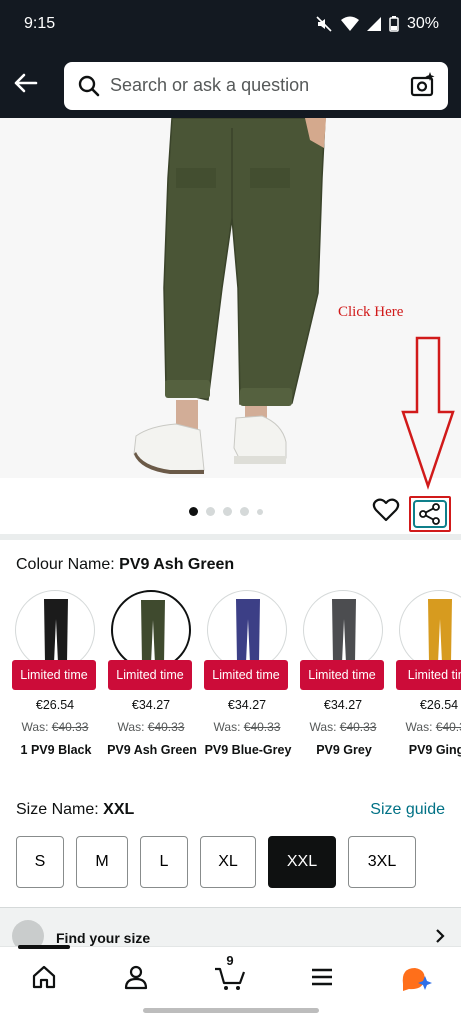 The width and height of the screenshot is (461, 1024). Describe the element at coordinates (230, 25) in the screenshot. I see `status-bar: 9:15 30%` at that location.